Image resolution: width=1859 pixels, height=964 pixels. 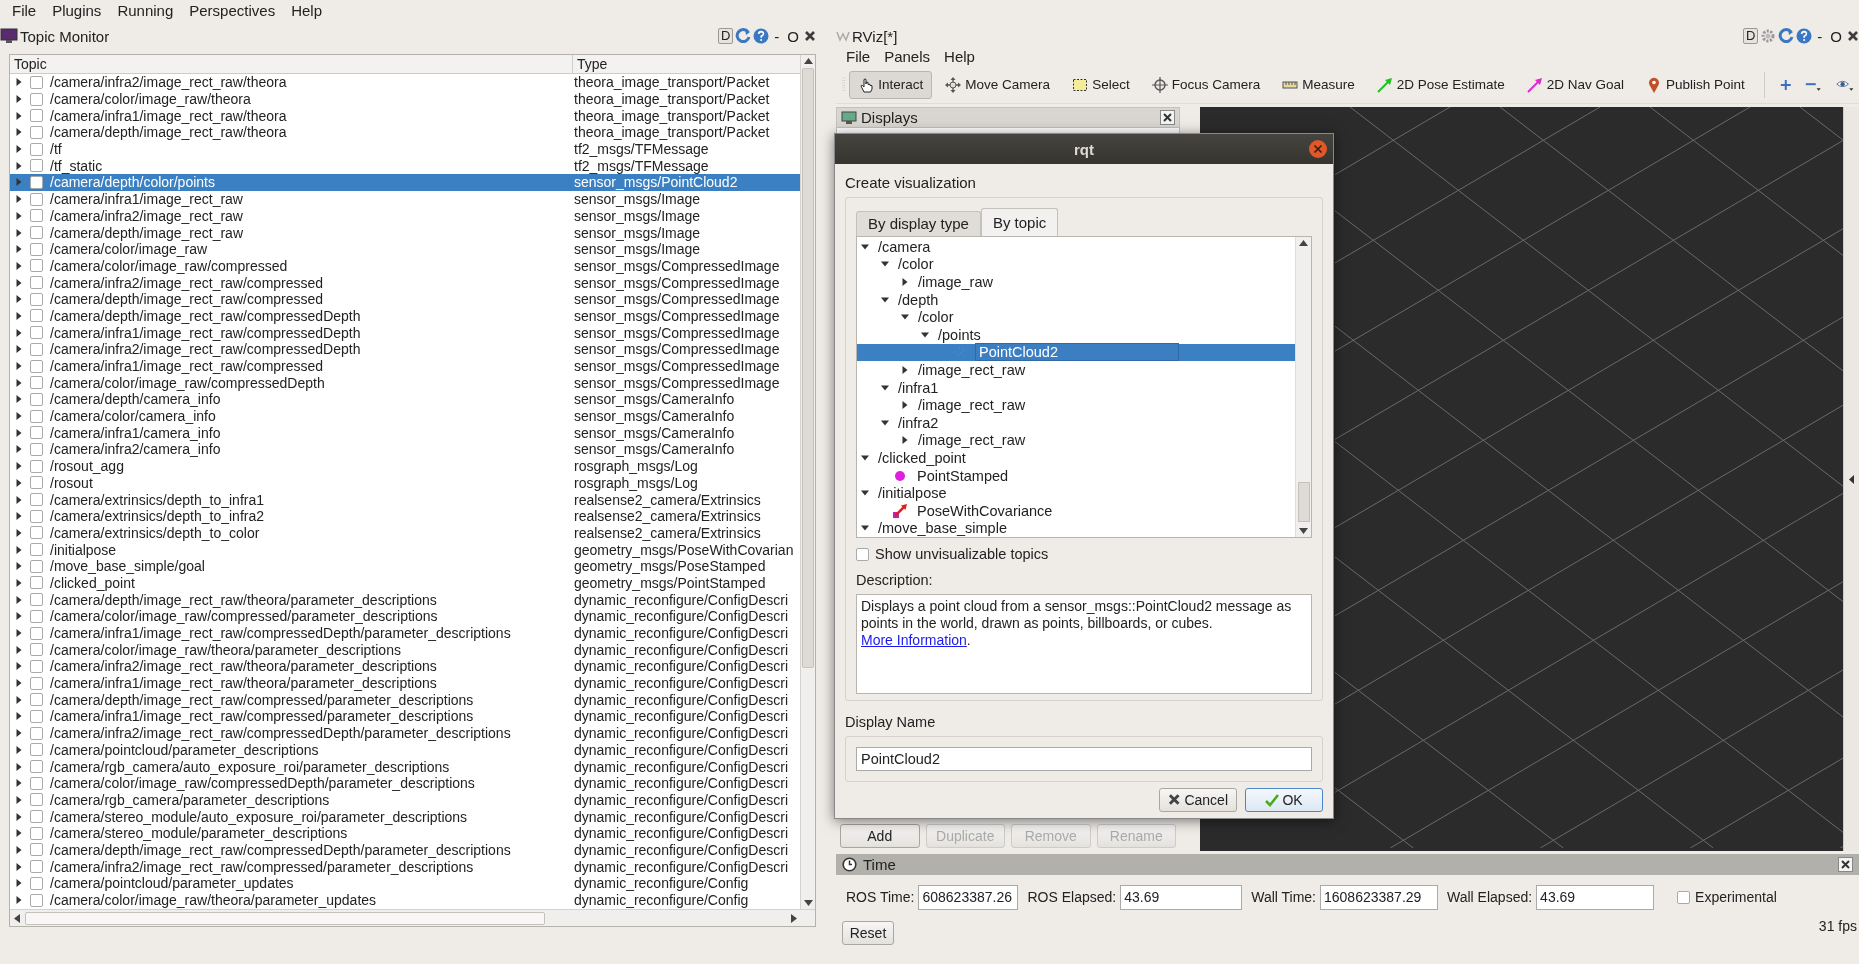 What do you see at coordinates (405, 149) in the screenshot?
I see `table-row: /tf tf2_msgs/TFMessage` at bounding box center [405, 149].